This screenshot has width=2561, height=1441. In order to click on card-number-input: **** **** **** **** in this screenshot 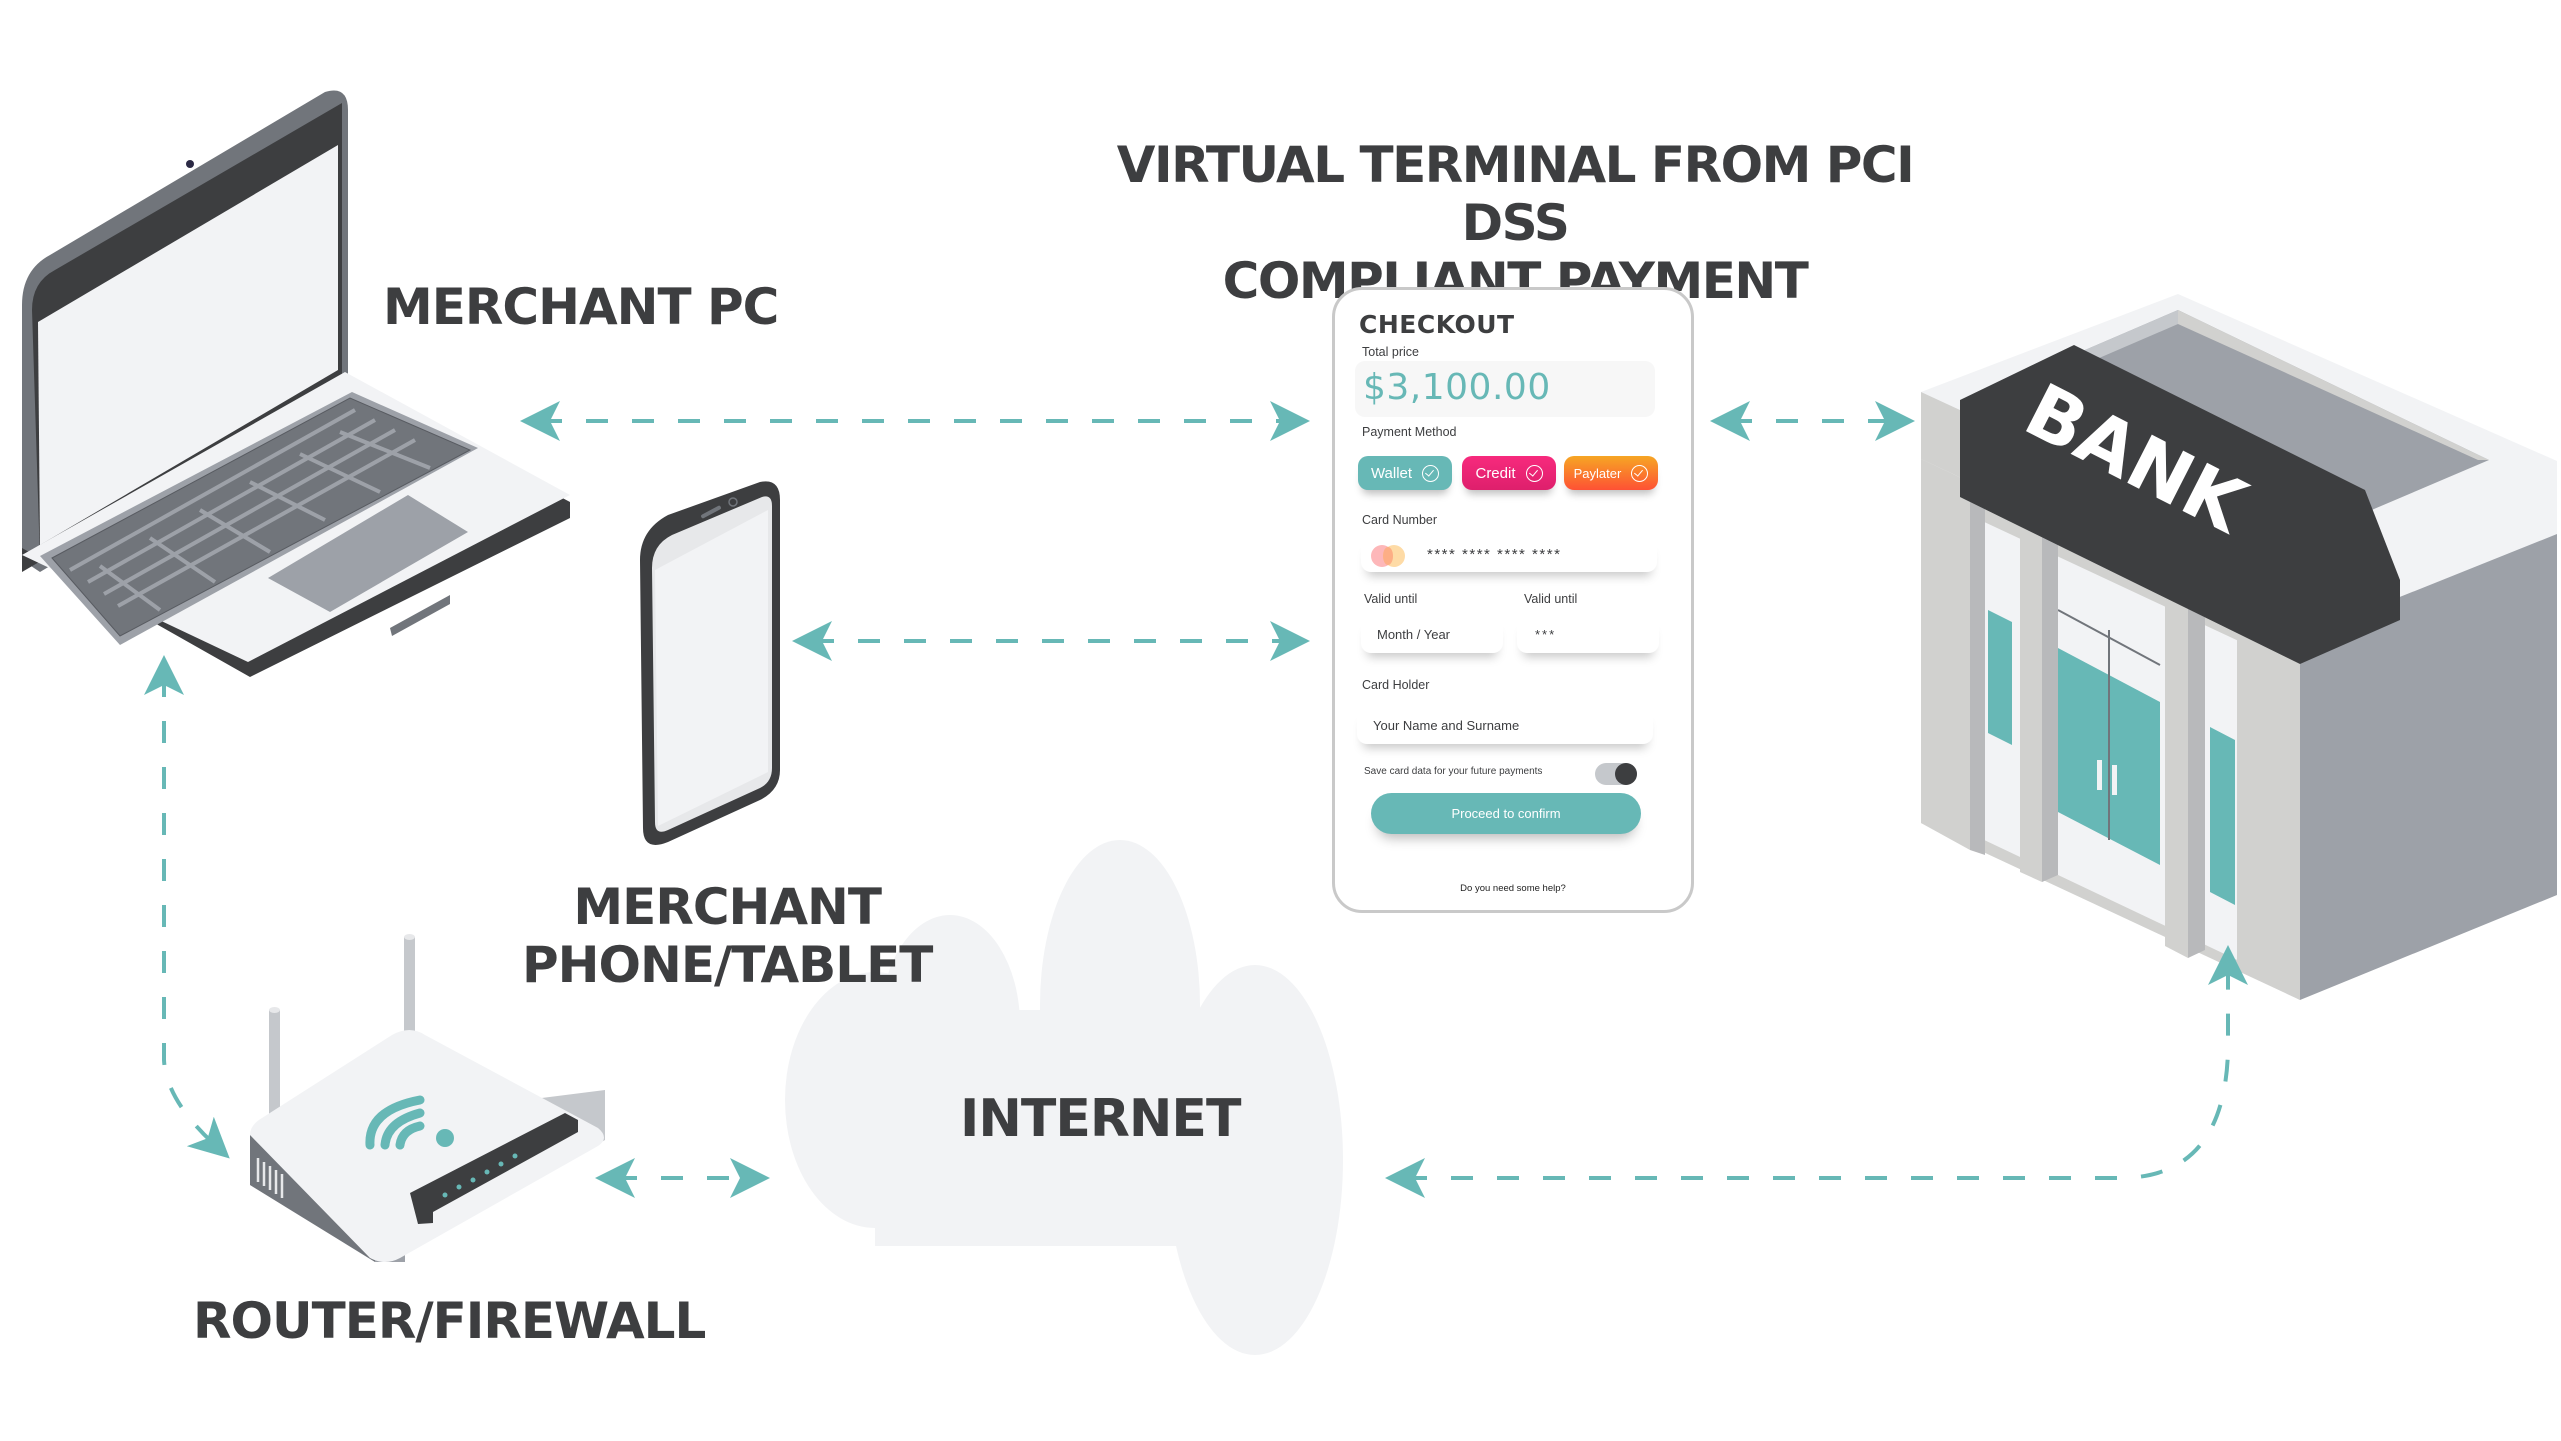, I will do `click(1509, 554)`.